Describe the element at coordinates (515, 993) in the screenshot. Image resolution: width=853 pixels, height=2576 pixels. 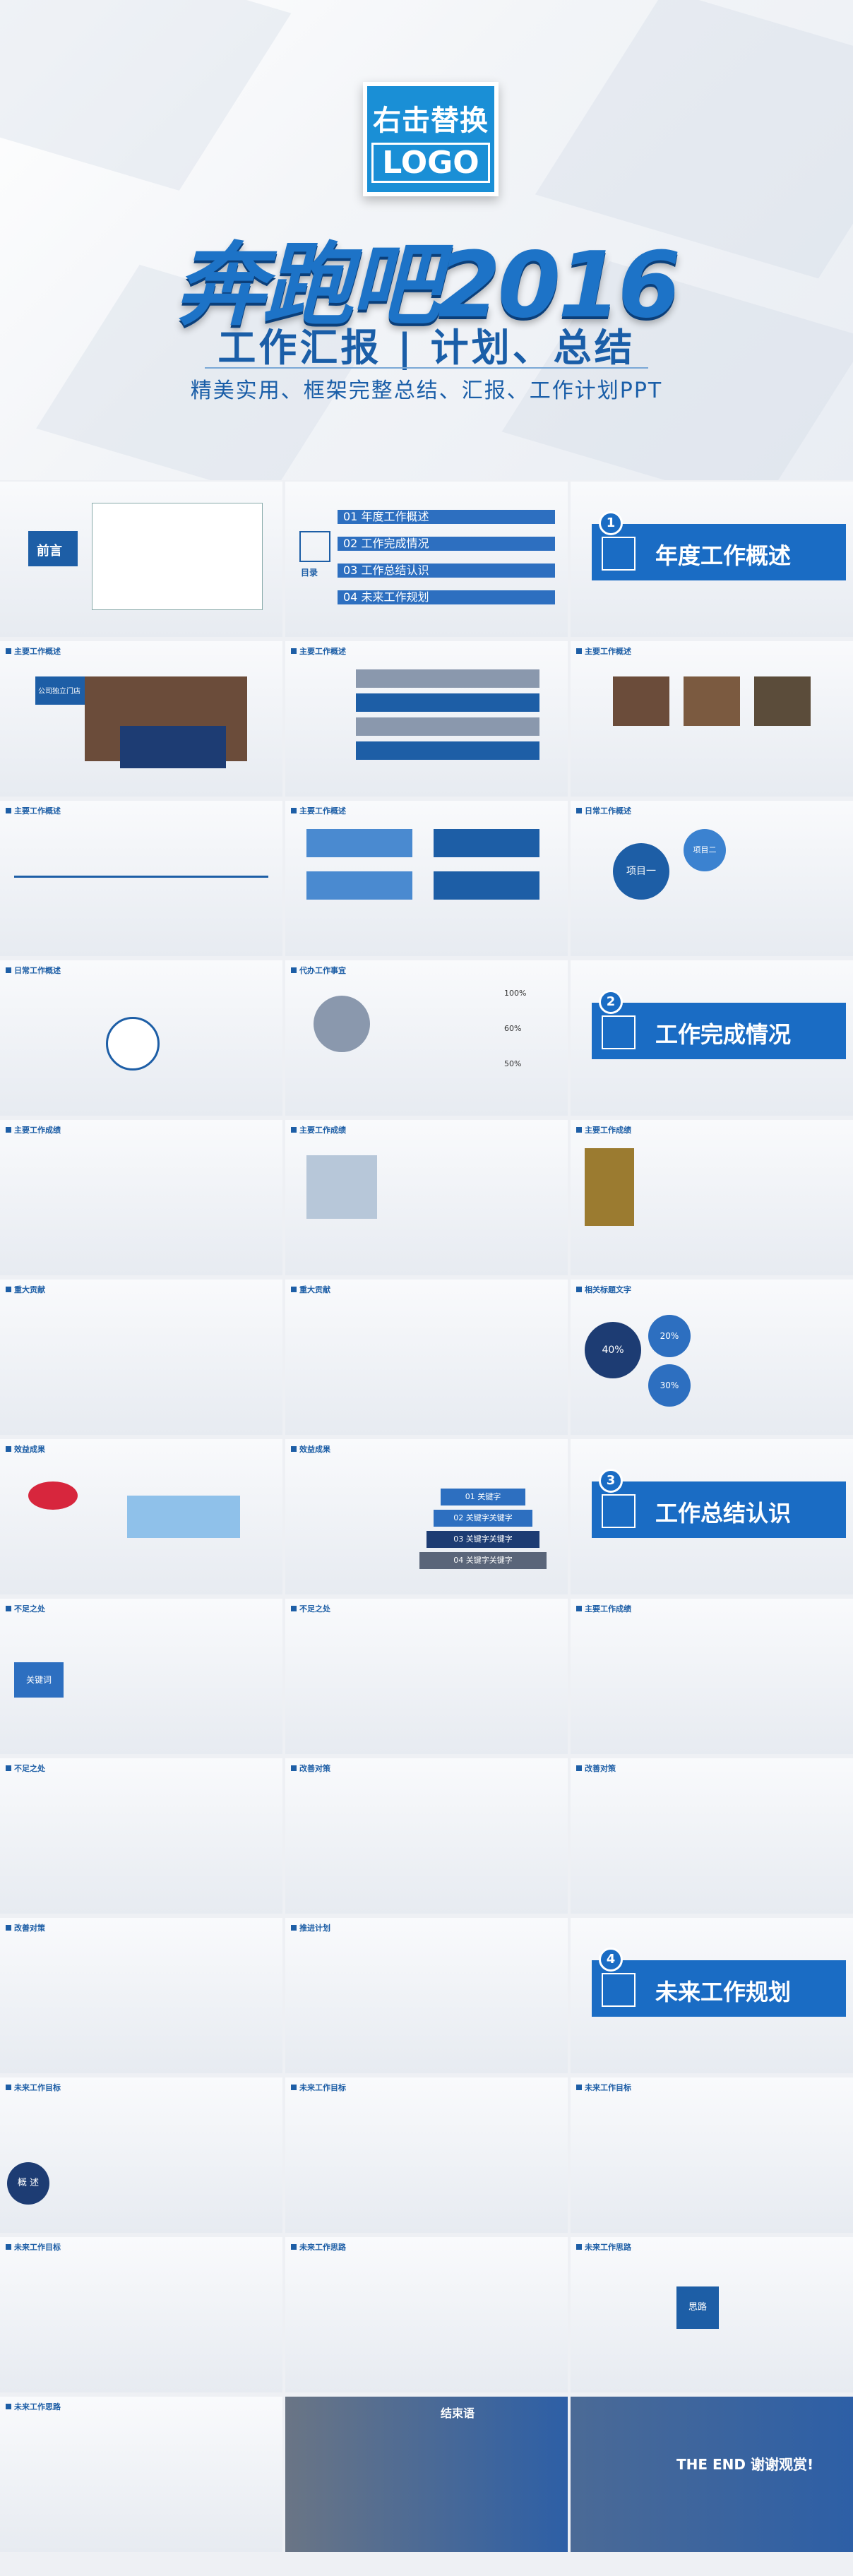
I see `percent-label: 100%` at that location.